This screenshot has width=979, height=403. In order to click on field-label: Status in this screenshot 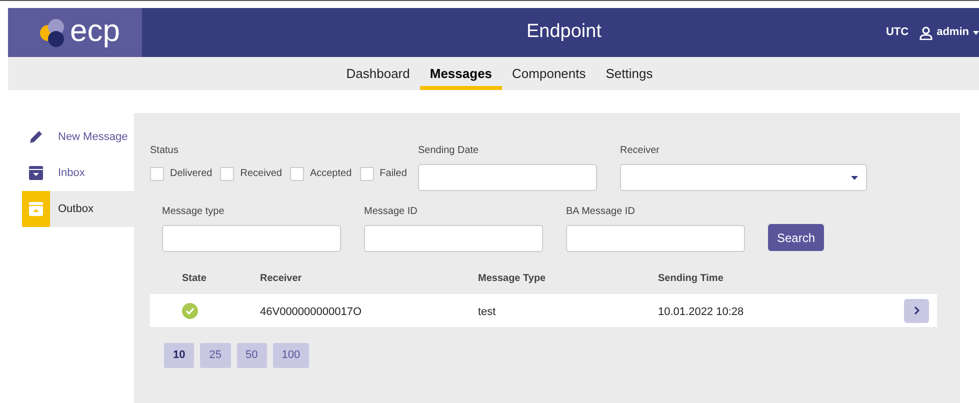, I will do `click(165, 151)`.